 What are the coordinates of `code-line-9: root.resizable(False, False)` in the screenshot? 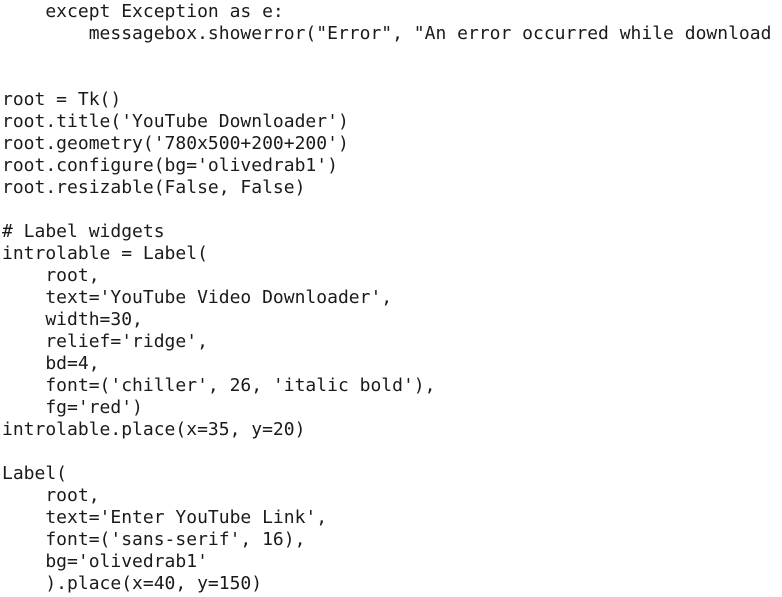 It's located at (154, 187).